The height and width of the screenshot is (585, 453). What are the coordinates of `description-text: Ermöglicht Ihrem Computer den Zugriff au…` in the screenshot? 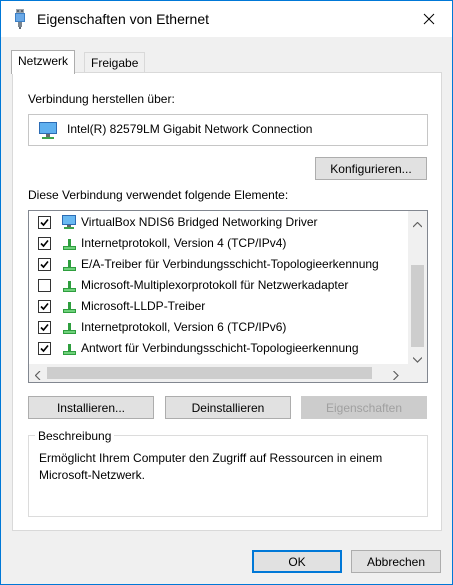 It's located at (211, 466).